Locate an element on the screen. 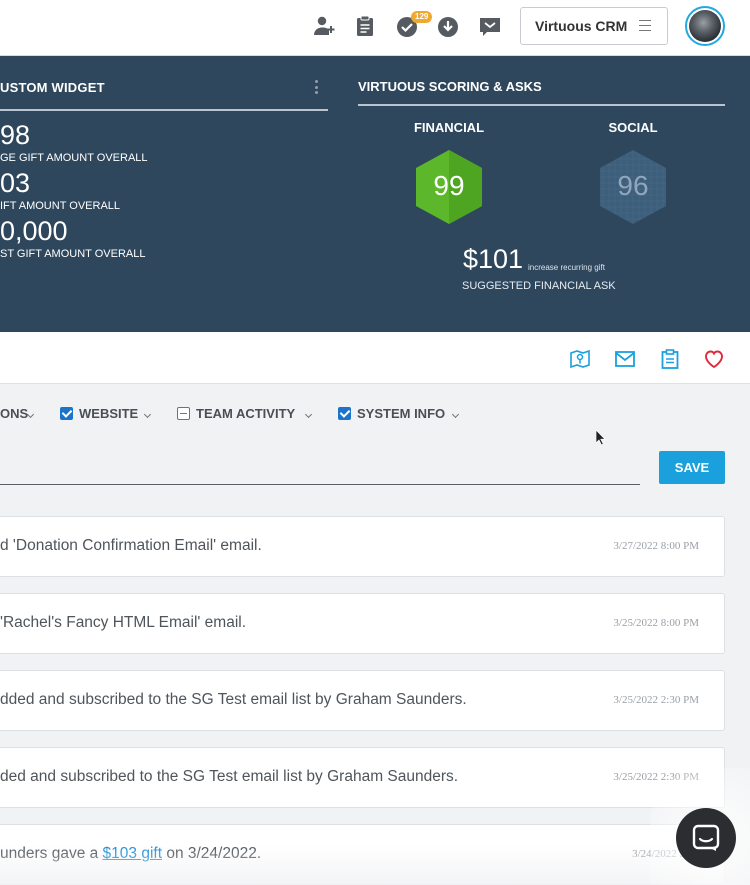 Image resolution: width=750 pixels, height=885 pixels. stat-label: IFT AMOUNT OVERALL is located at coordinates (60, 206).